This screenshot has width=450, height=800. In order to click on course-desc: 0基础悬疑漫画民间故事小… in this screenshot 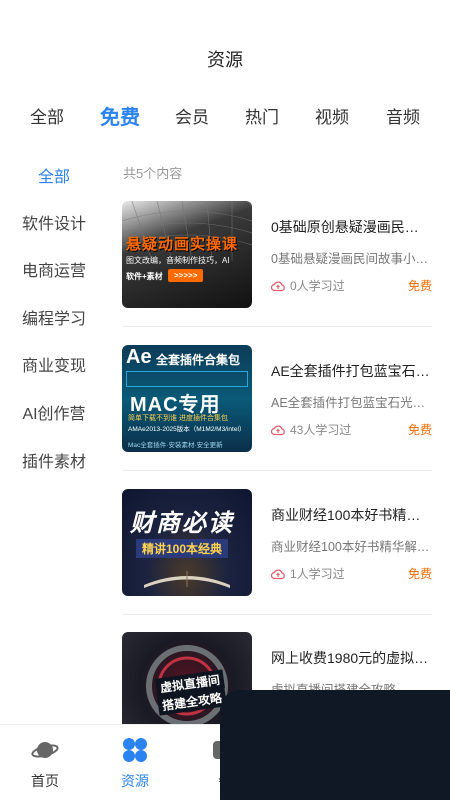, I will do `click(349, 259)`.